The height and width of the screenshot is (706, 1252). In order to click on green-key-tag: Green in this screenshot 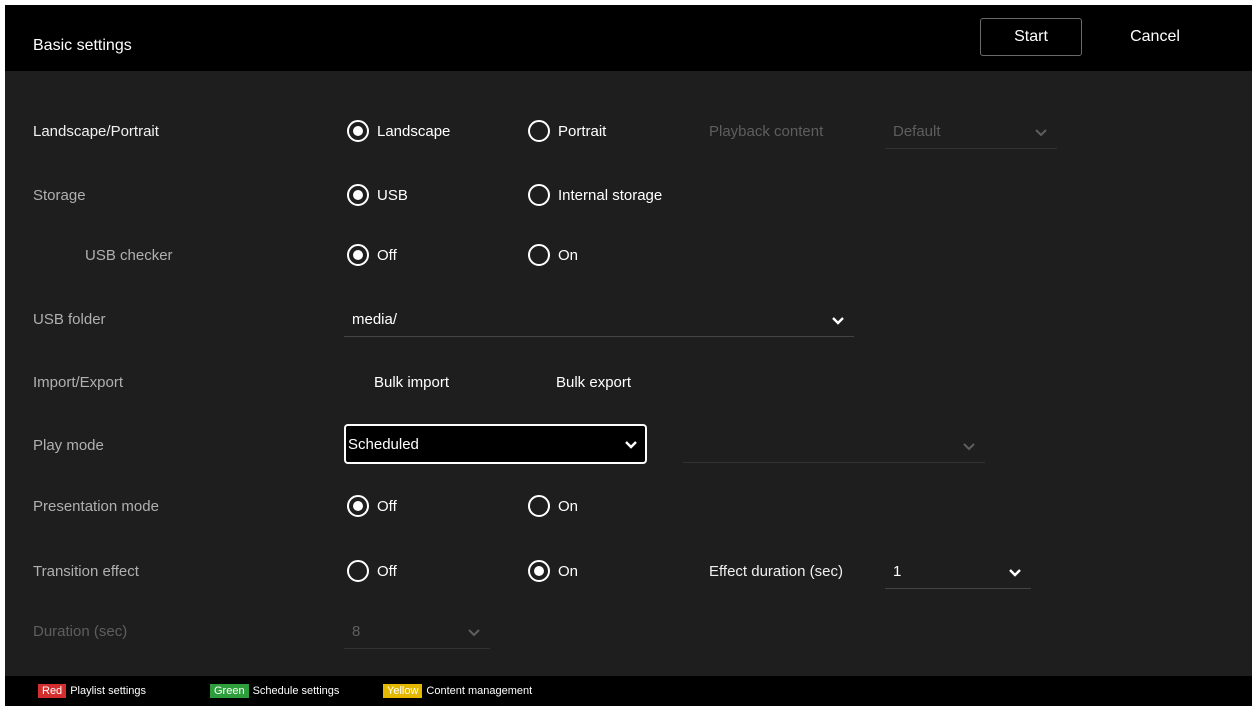, I will do `click(229, 691)`.